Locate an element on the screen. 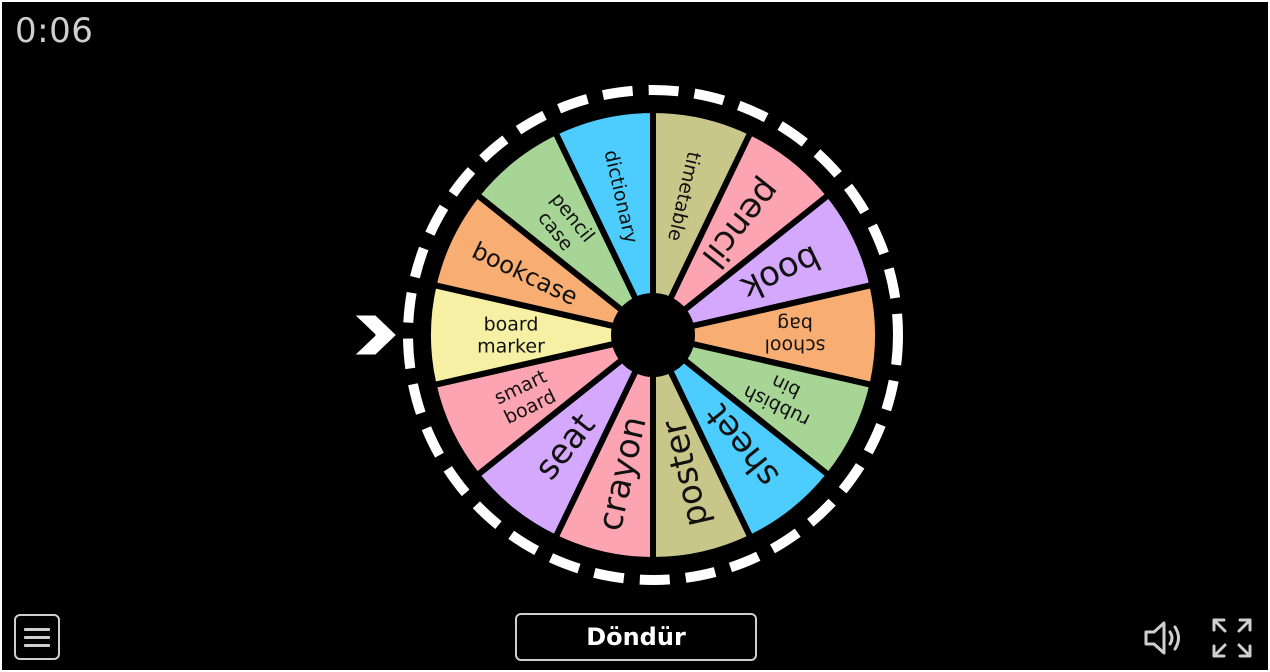 Image resolution: width=1270 pixels, height=672 pixels. sound-button is located at coordinates (1164, 638).